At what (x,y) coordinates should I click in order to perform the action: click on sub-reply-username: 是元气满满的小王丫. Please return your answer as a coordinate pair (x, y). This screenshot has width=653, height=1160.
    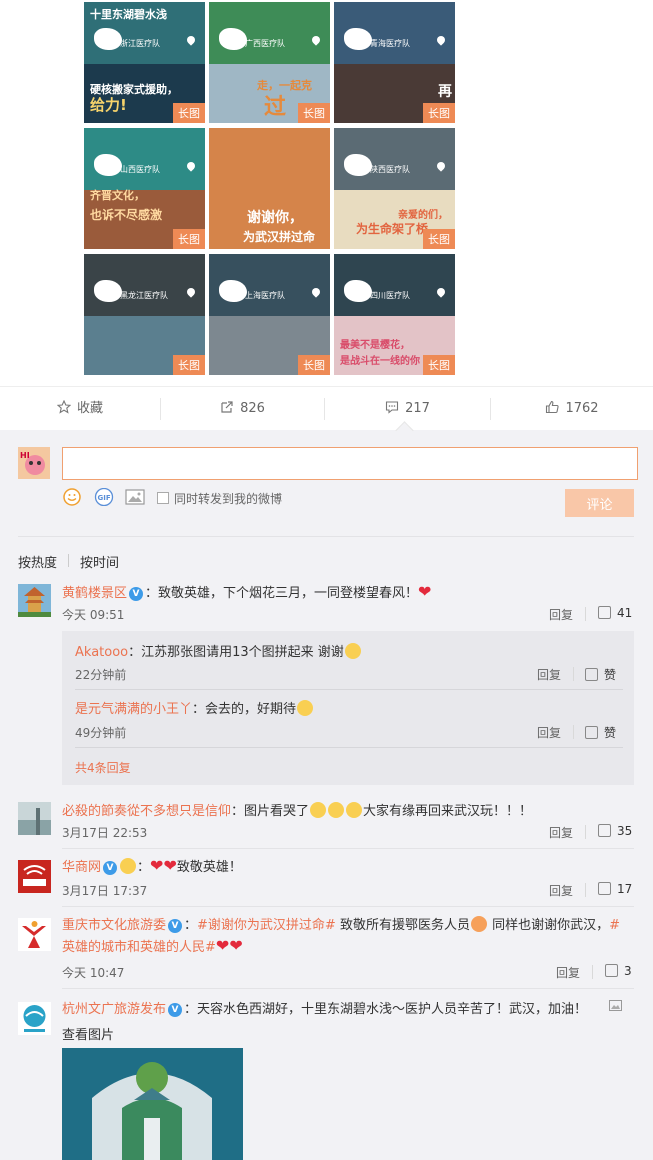
    Looking at the image, I should click on (133, 709).